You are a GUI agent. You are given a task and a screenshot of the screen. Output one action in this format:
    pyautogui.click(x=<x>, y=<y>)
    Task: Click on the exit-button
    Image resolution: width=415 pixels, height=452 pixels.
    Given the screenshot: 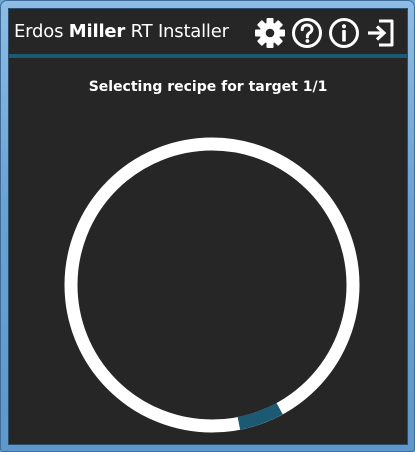 What is the action you would take?
    pyautogui.click(x=380, y=33)
    